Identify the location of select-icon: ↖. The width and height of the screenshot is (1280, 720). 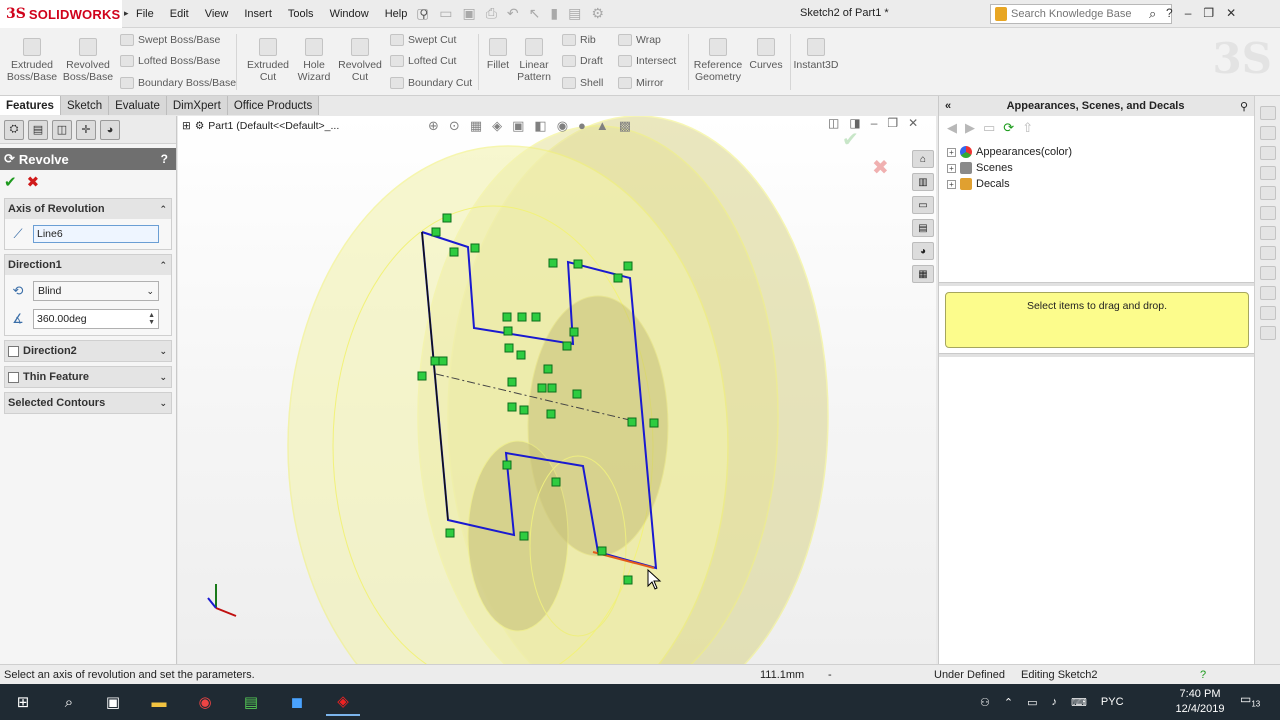
(535, 13).